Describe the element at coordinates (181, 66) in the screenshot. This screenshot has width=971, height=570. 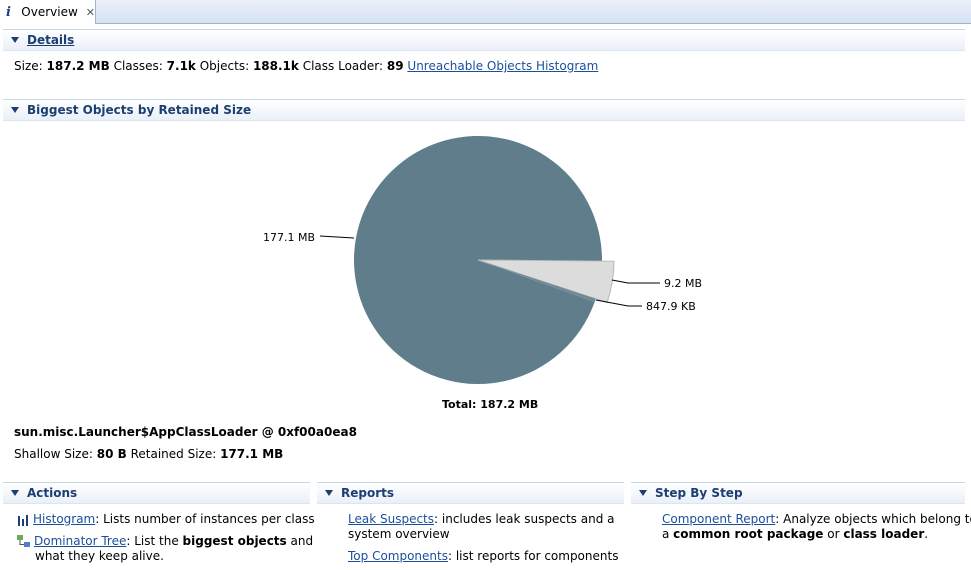
I see `classes-value: 7.1k` at that location.